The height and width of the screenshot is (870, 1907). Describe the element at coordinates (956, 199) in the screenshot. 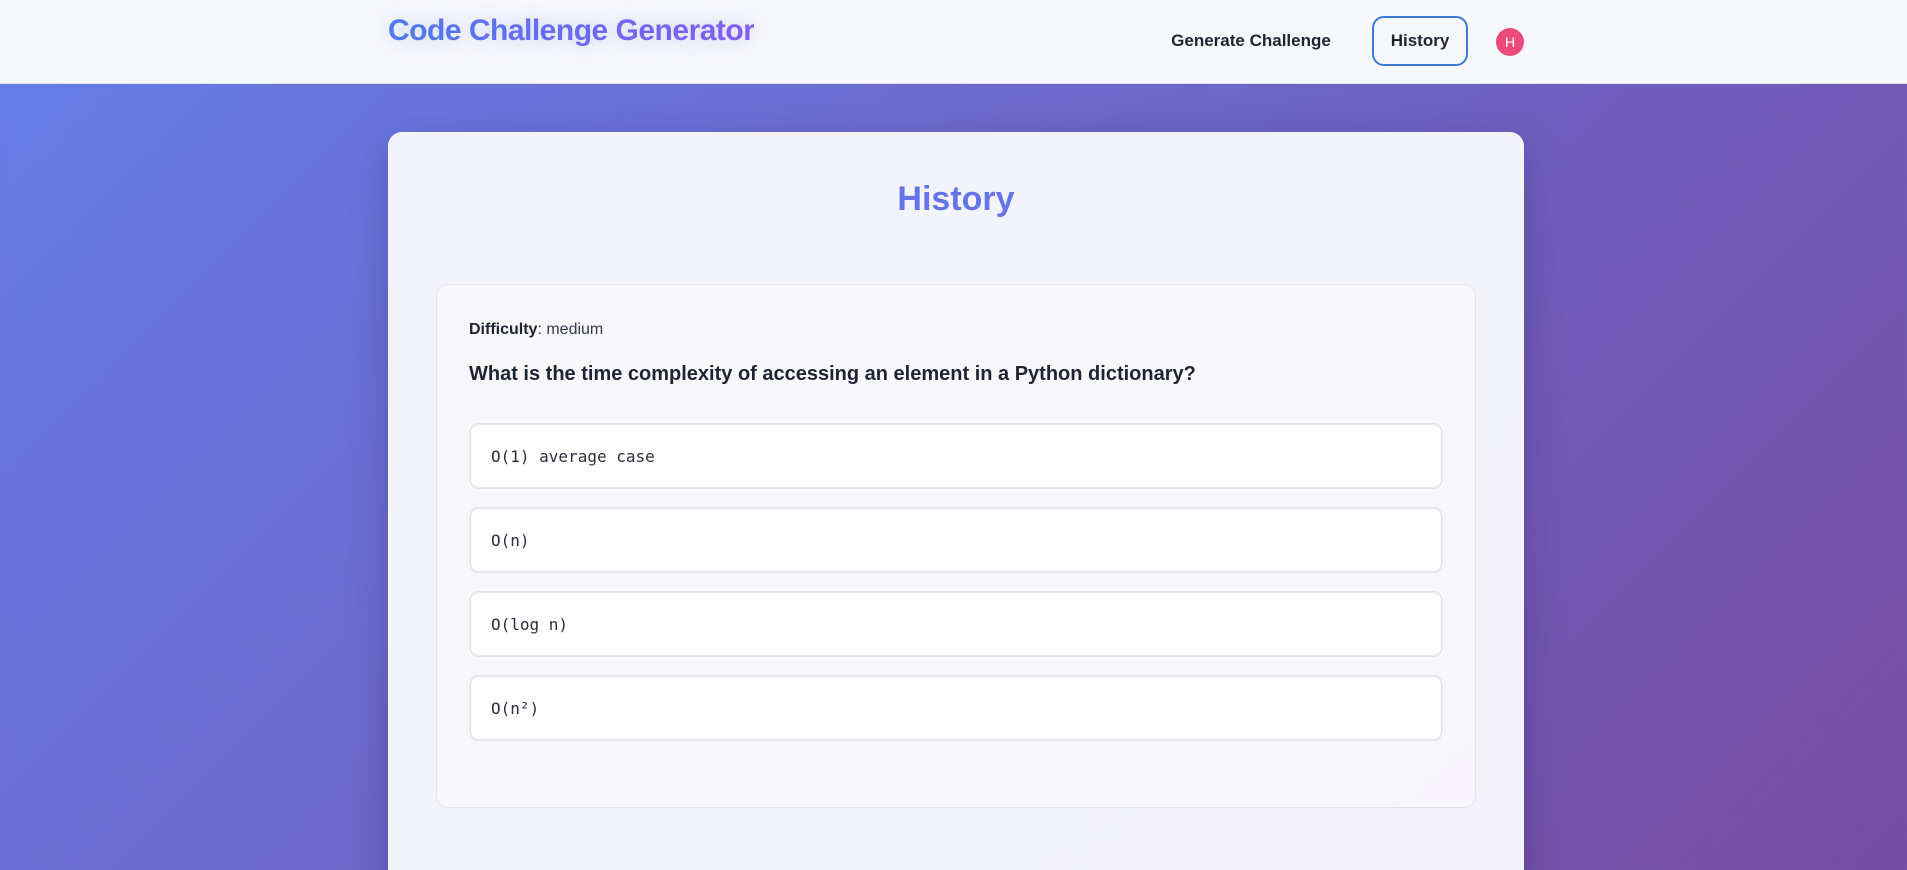

I see `page-title: History` at that location.